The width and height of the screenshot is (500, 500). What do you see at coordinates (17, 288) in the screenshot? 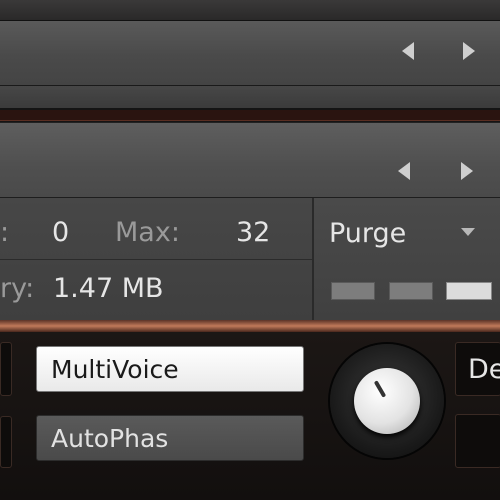
I see `memory-label: ry:` at bounding box center [17, 288].